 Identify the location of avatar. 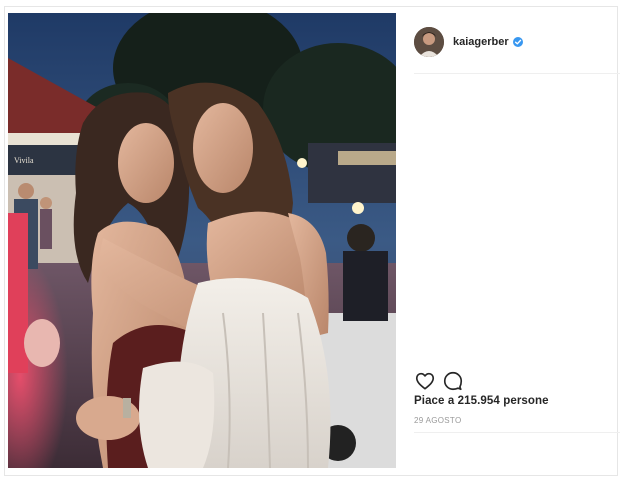
(429, 42).